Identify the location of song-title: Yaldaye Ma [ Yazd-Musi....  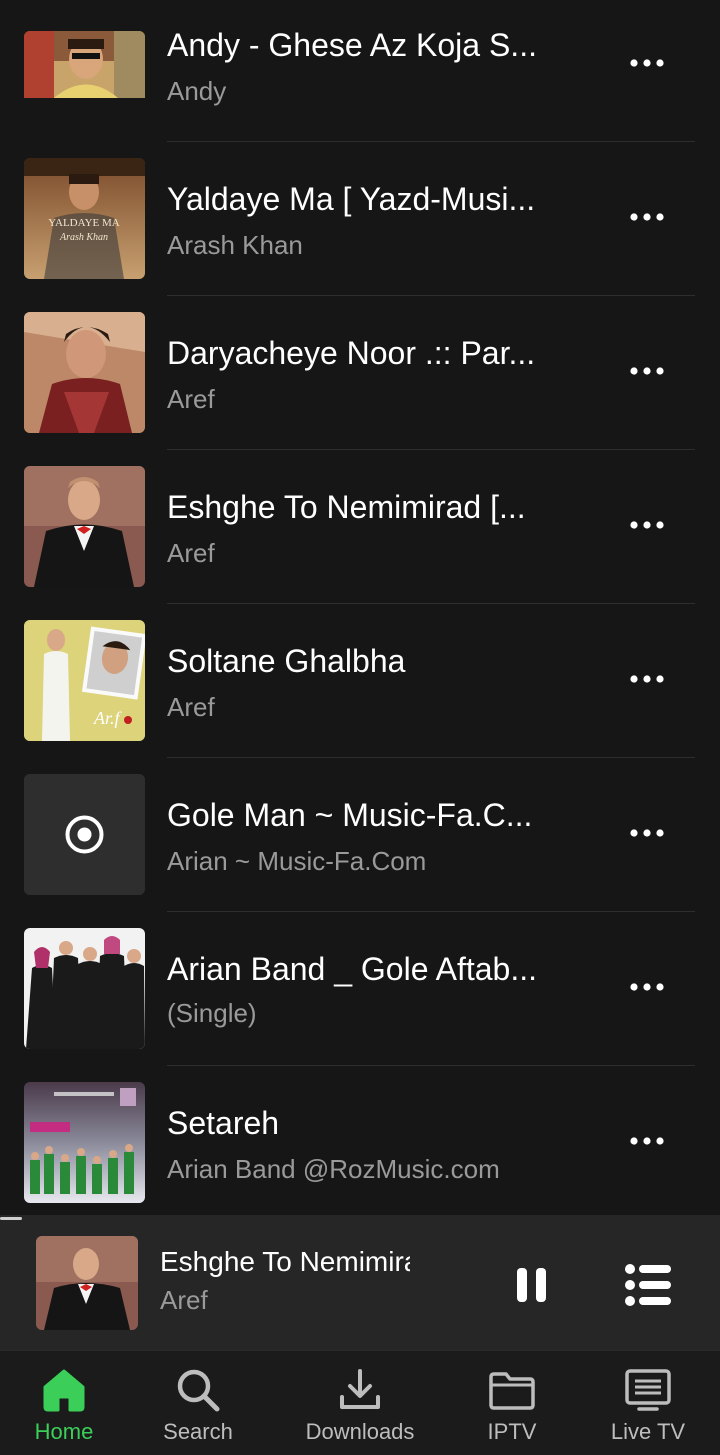
(351, 199).